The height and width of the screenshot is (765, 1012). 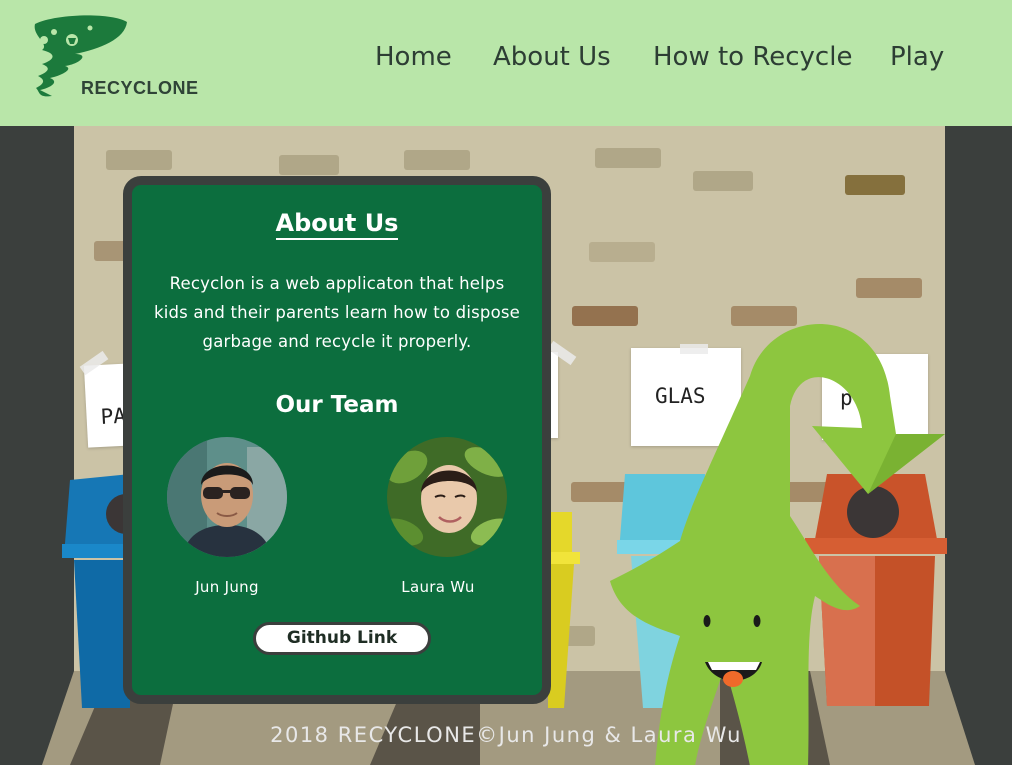 What do you see at coordinates (342, 638) in the screenshot?
I see `github-link-button: Github Link` at bounding box center [342, 638].